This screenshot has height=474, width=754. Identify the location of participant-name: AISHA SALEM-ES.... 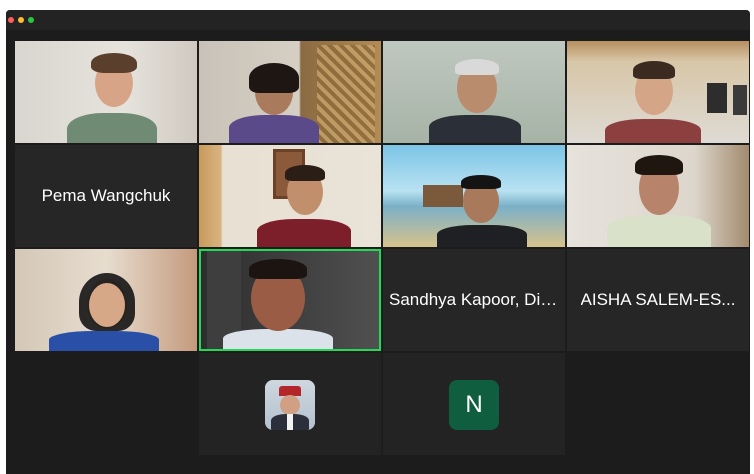
(658, 299).